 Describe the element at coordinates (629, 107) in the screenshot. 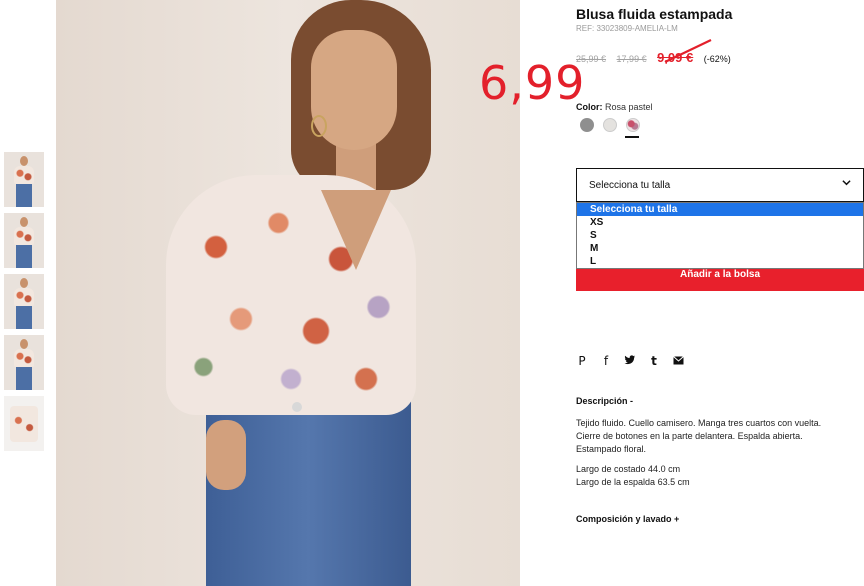

I see `color-value: Rosa pastel` at that location.